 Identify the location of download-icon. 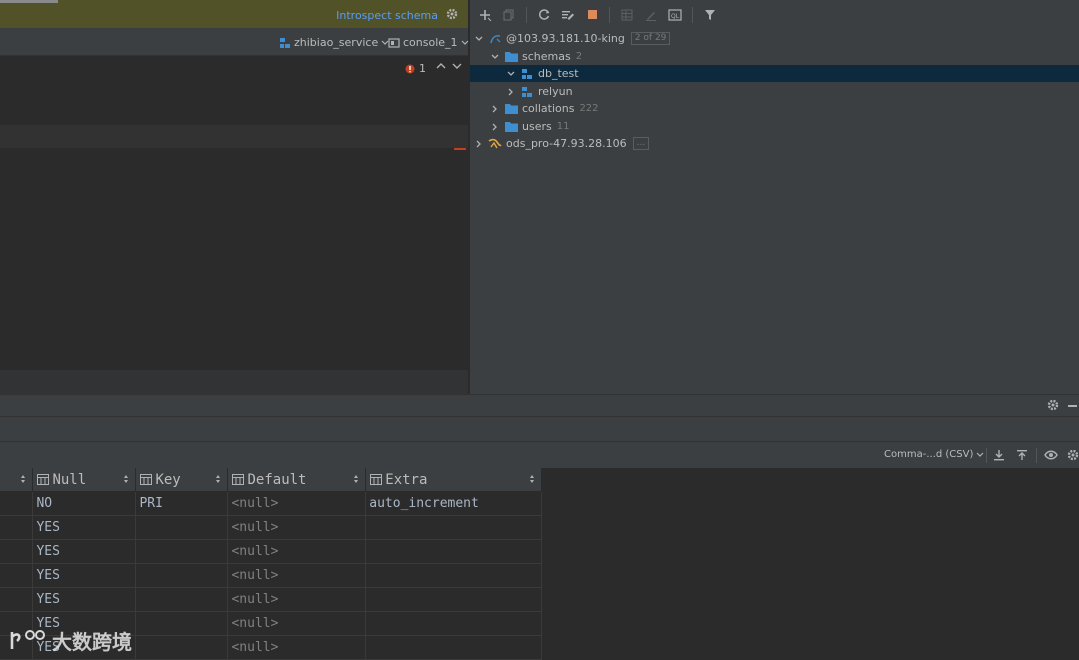
(999, 455).